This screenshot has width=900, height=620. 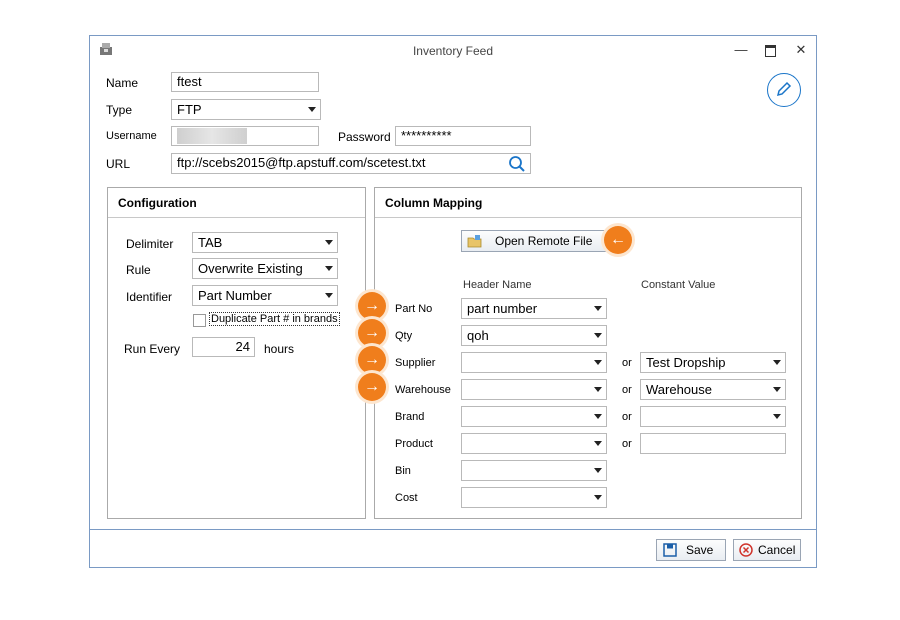 I want to click on save-button: Save, so click(x=691, y=550).